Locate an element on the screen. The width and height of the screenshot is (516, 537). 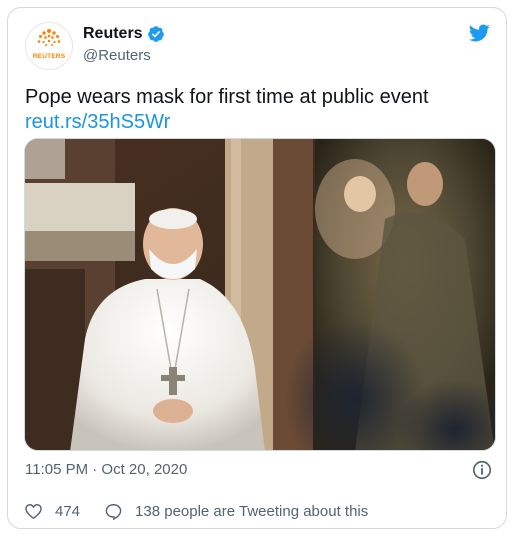
info-icon is located at coordinates (482, 470).